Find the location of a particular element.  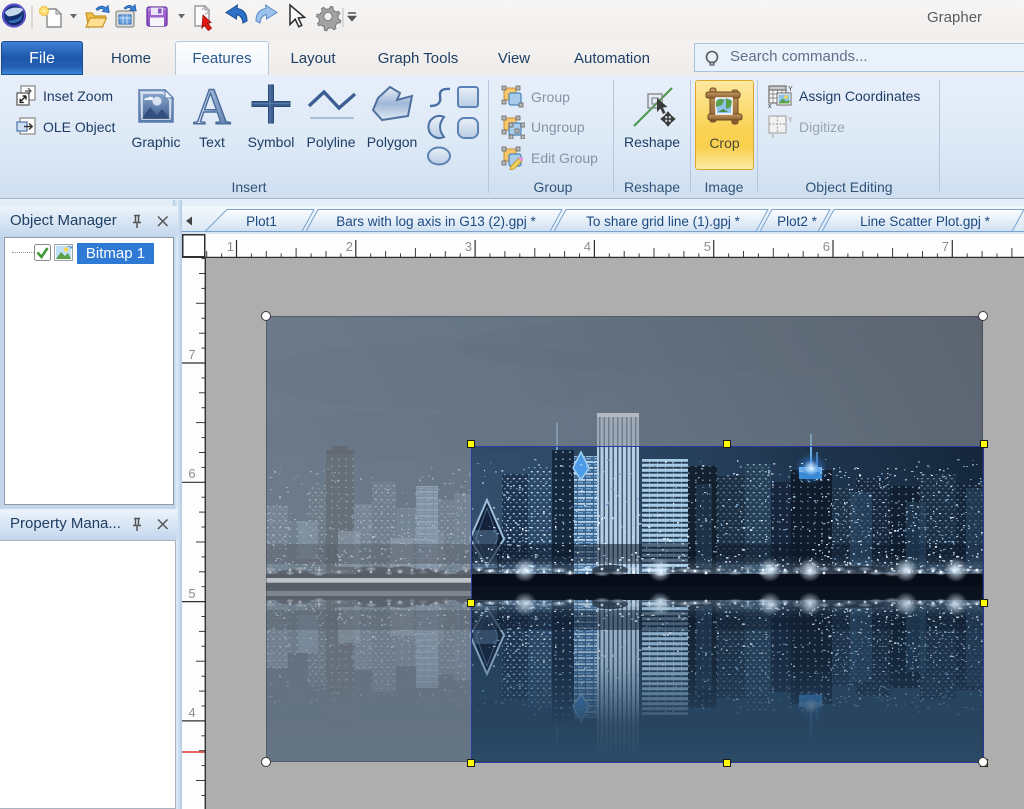

svg-text: 3 is located at coordinates (468, 246).